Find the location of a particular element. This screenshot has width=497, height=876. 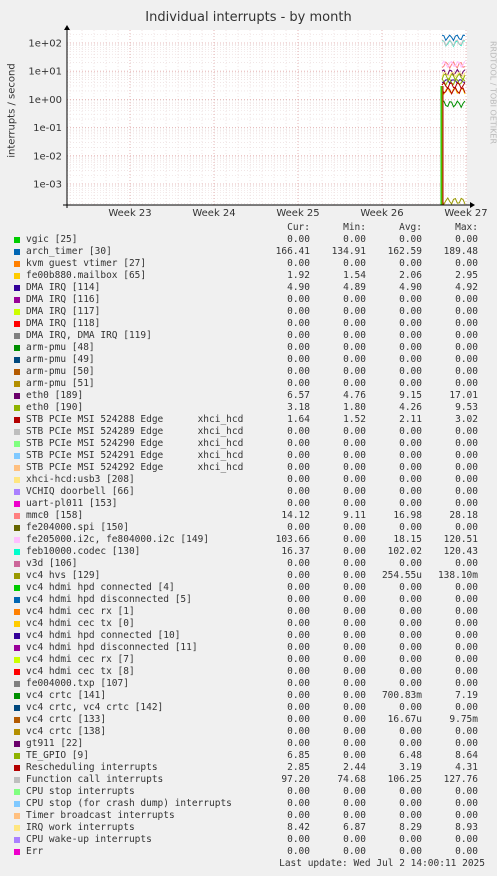

legend-row: arm-pmu [51] 0.00 0.00 0.00 0.00 is located at coordinates (248, 384).